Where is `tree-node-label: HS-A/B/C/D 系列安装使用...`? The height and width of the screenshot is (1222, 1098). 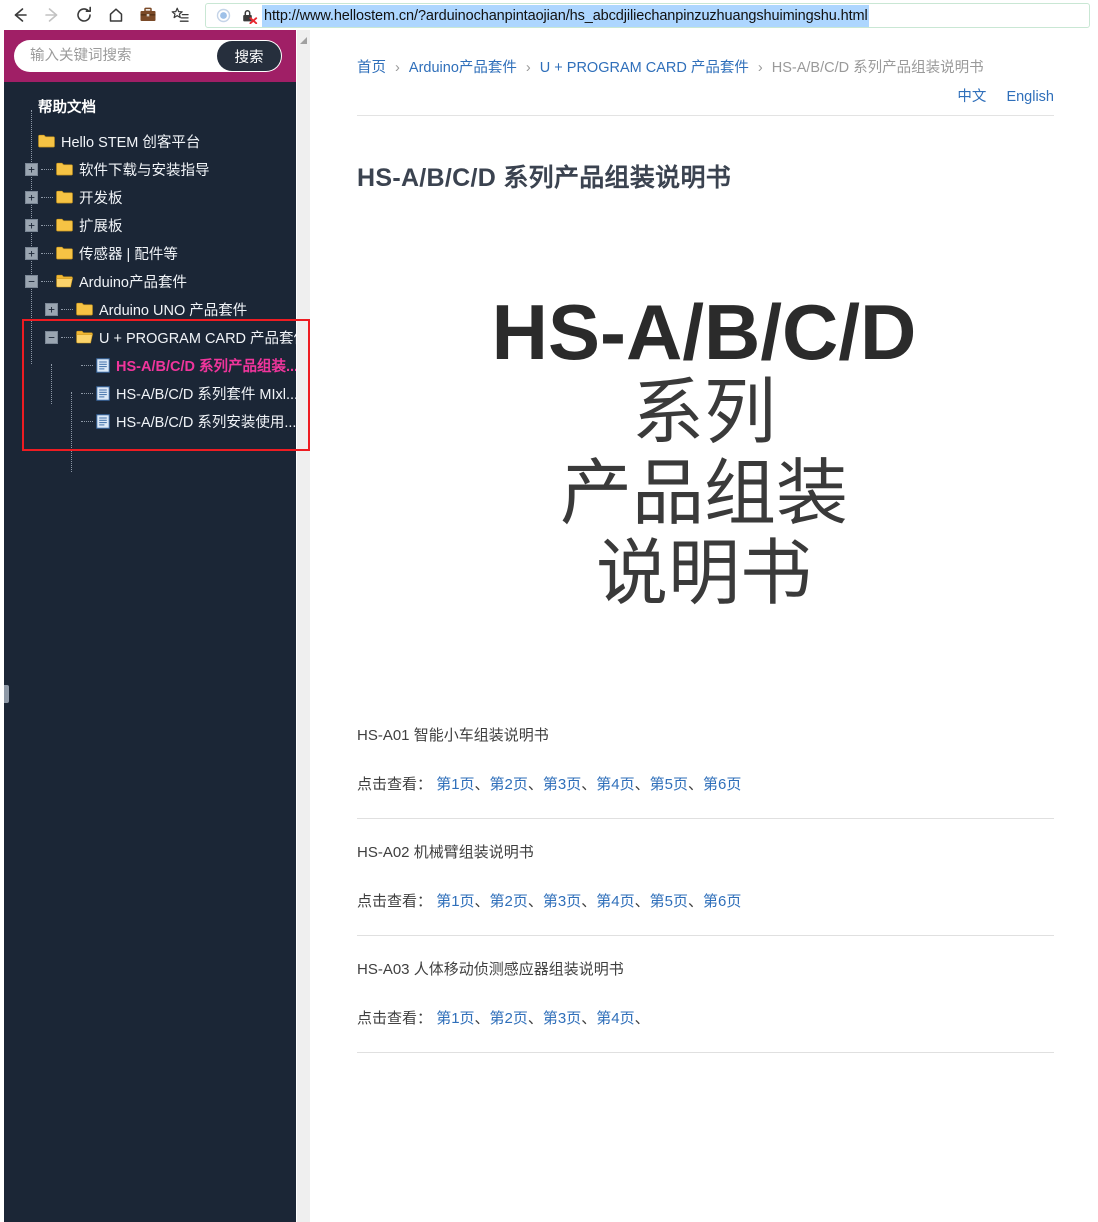 tree-node-label: HS-A/B/C/D 系列安装使用... is located at coordinates (206, 422).